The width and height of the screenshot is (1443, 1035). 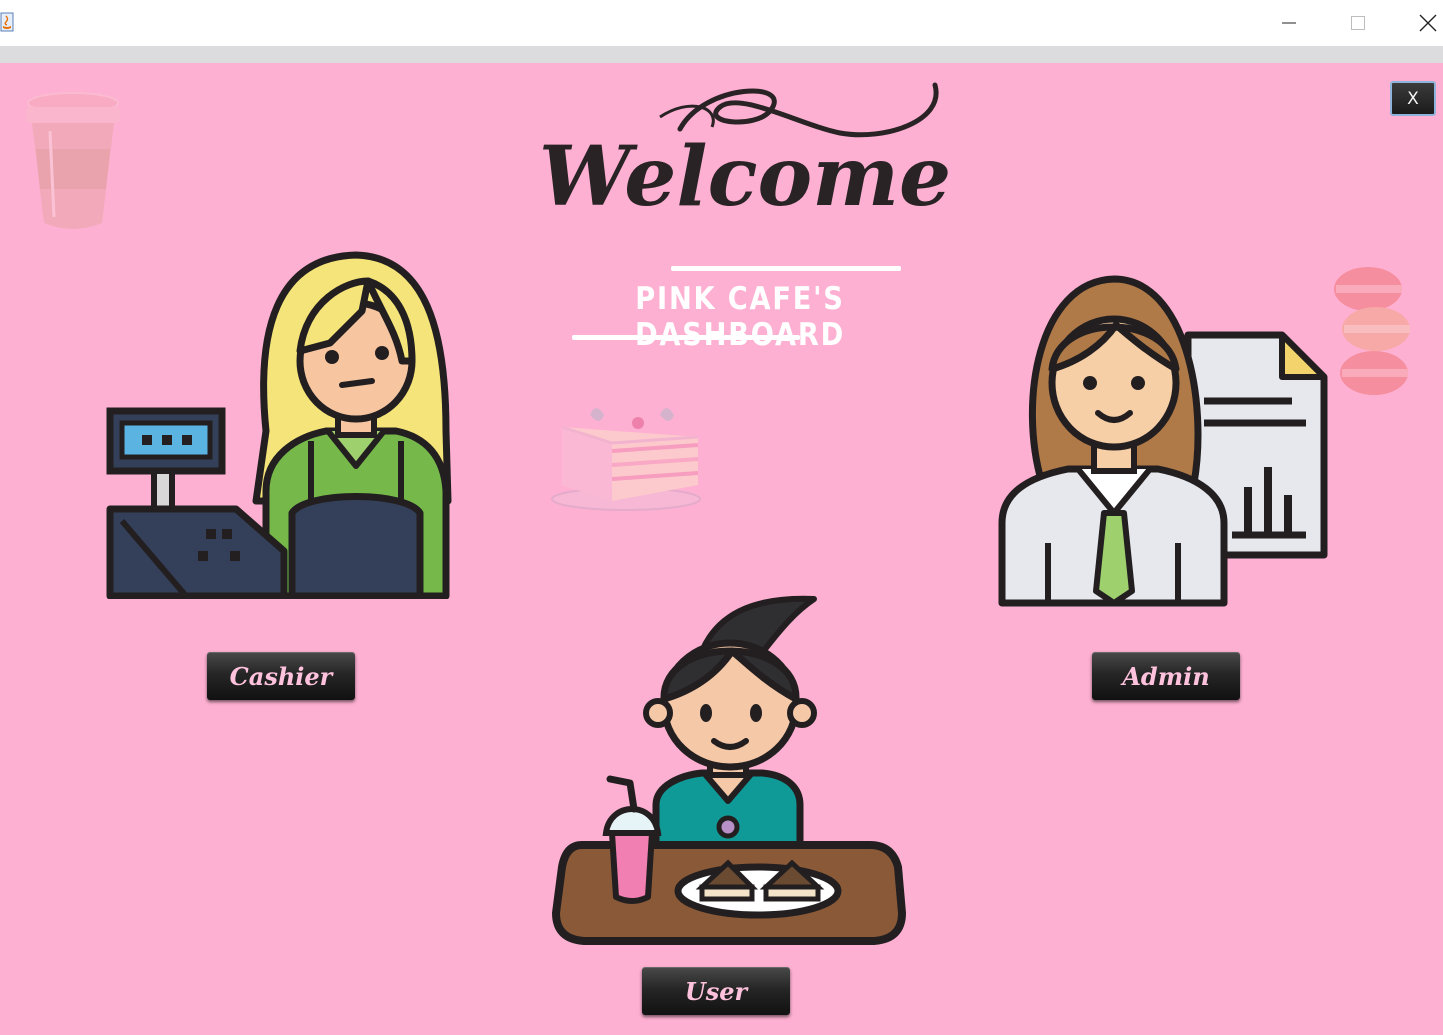 I want to click on minimize-icon, so click(x=1289, y=23).